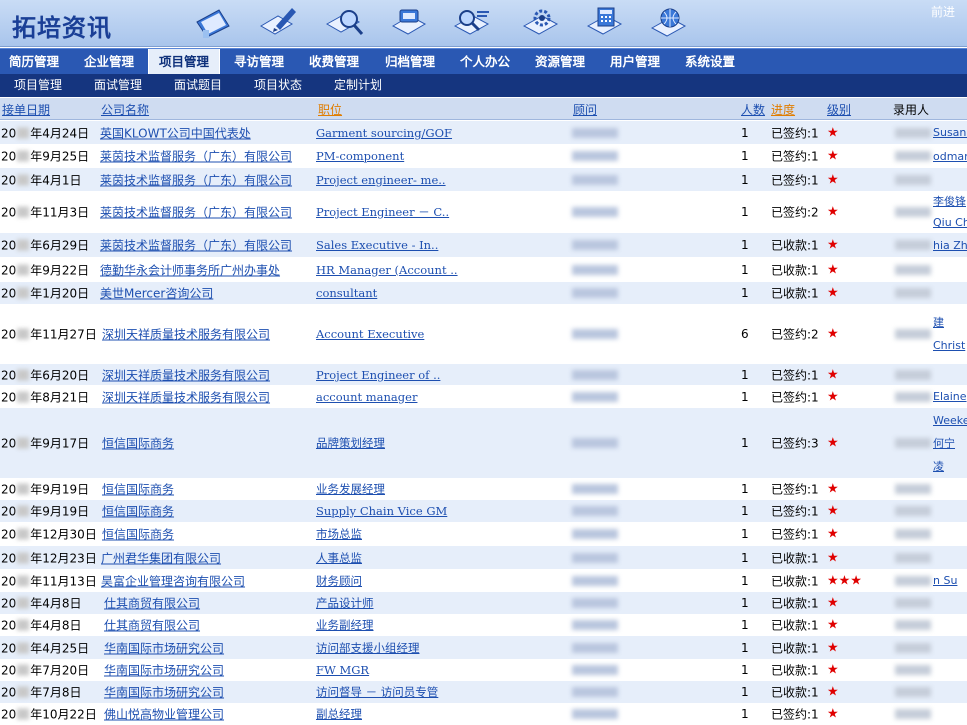  What do you see at coordinates (339, 534) in the screenshot?
I see `position-link: 市场总监` at bounding box center [339, 534].